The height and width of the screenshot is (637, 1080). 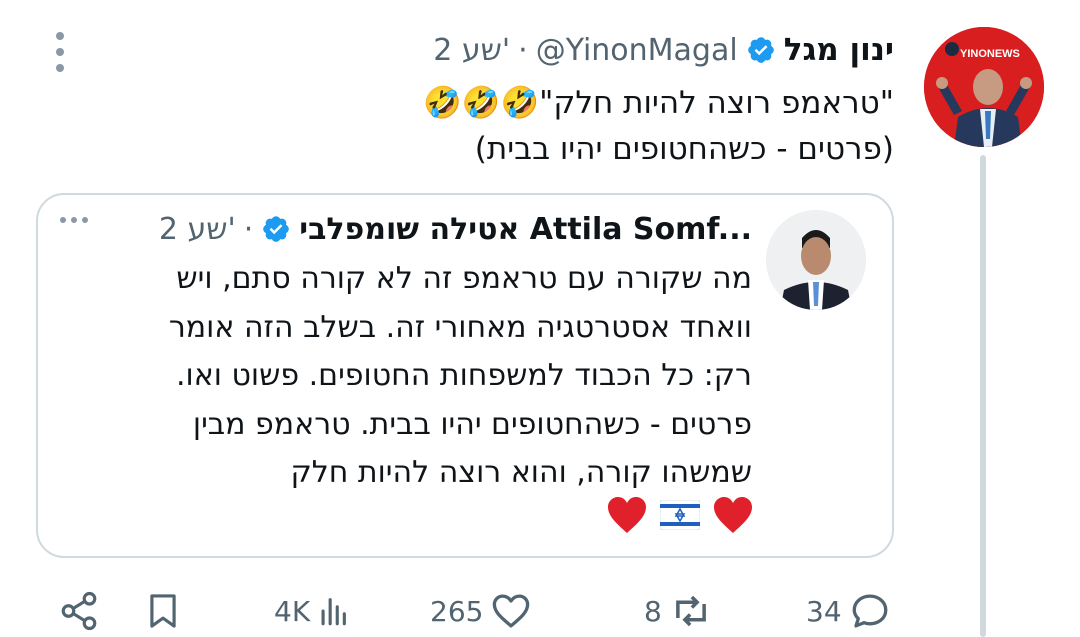 What do you see at coordinates (334, 612) in the screenshot?
I see `views-icon` at bounding box center [334, 612].